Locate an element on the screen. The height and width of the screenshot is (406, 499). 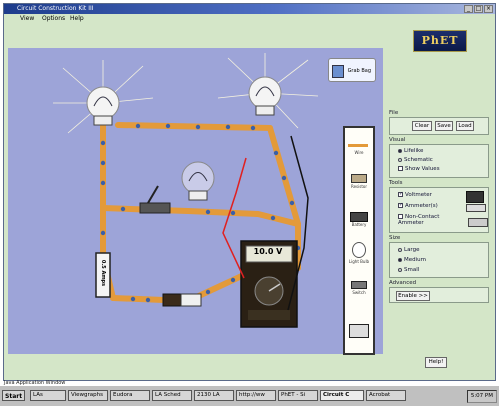
start-label: Start is located at coordinates (14, 396).